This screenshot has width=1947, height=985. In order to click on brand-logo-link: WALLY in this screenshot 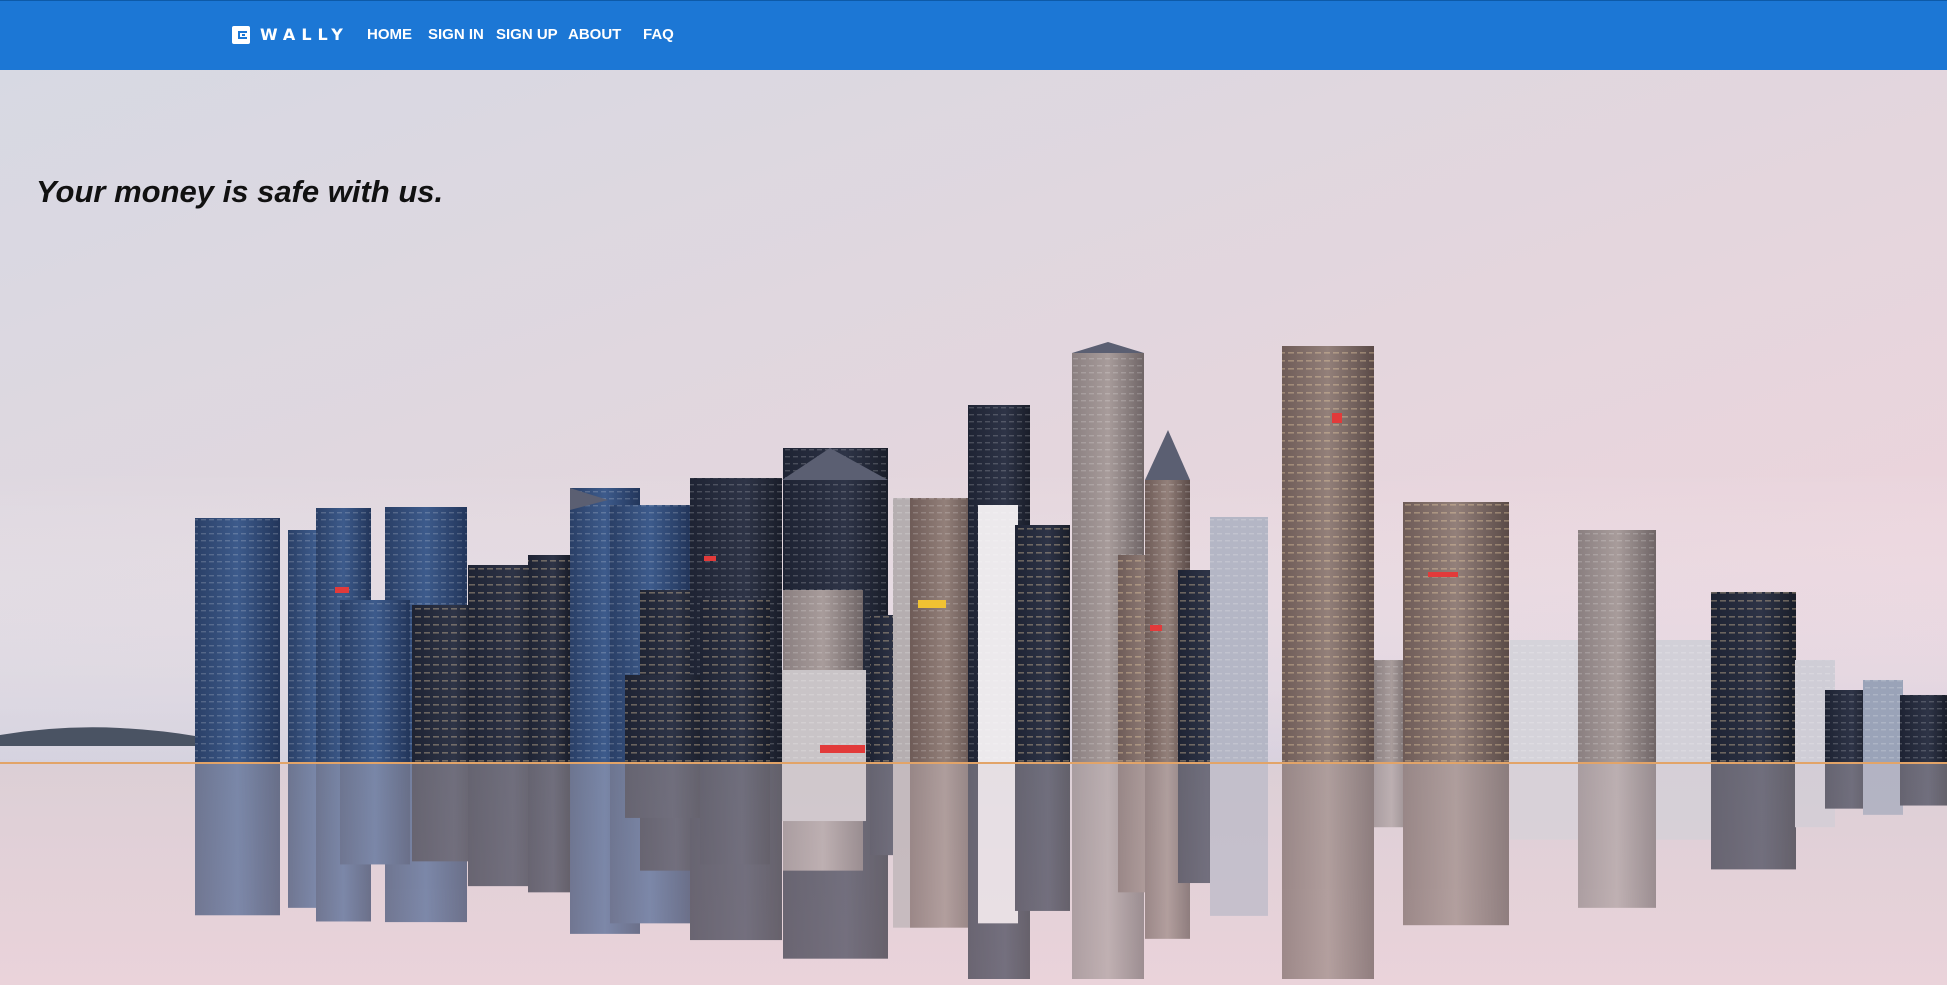, I will do `click(290, 34)`.